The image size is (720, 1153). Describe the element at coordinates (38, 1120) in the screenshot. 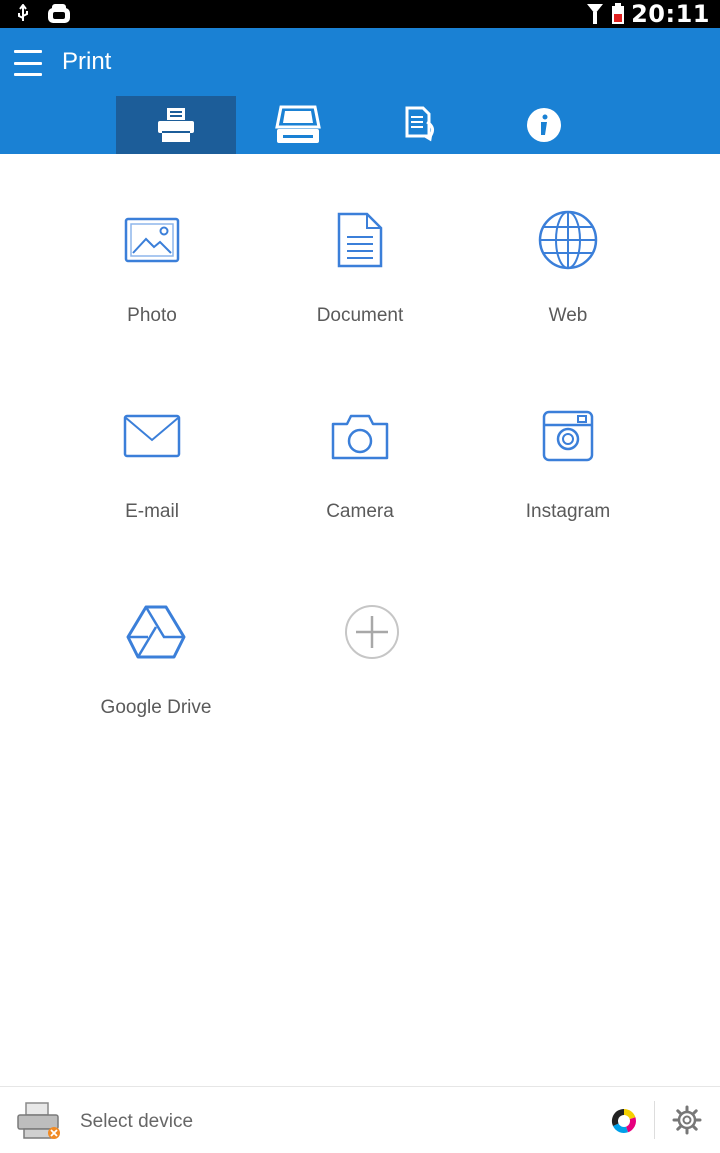

I see `printer-device-icon` at that location.